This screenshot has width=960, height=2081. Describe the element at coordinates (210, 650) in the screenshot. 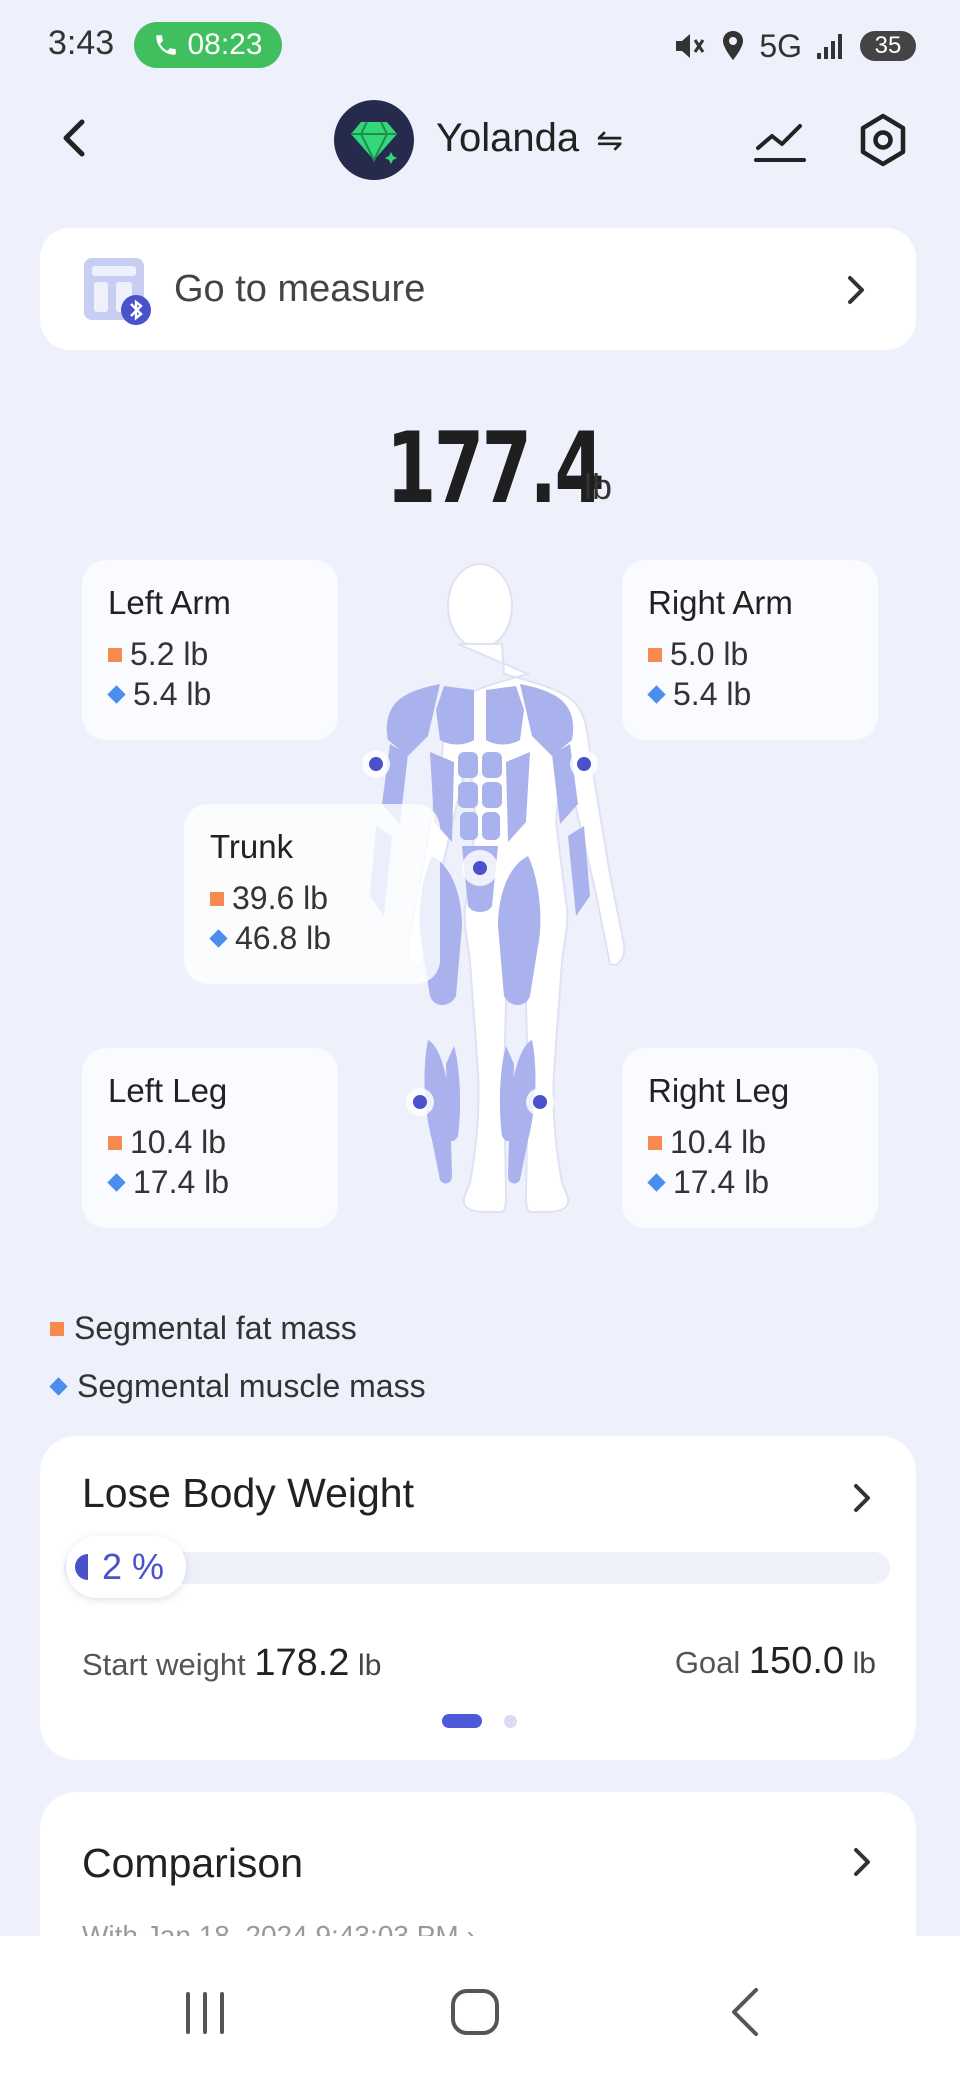

I see `left-arm-card: Left Arm 5.2 lb 5.4 lb` at that location.